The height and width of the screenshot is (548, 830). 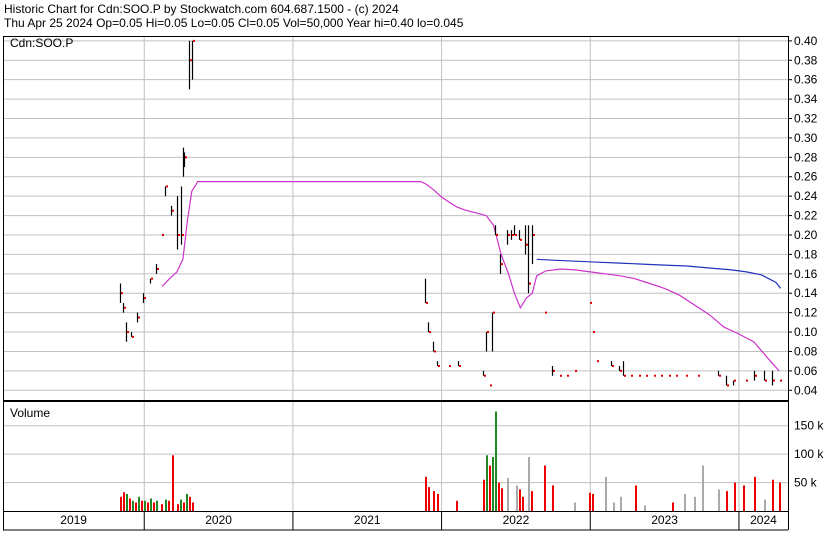 What do you see at coordinates (30, 413) in the screenshot?
I see `volume-panel-title: Volume` at bounding box center [30, 413].